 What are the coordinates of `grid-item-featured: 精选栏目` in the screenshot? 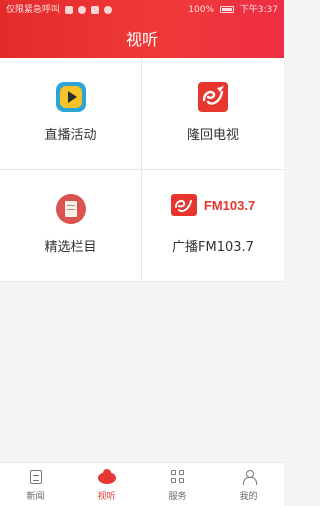 It's located at (71, 226).